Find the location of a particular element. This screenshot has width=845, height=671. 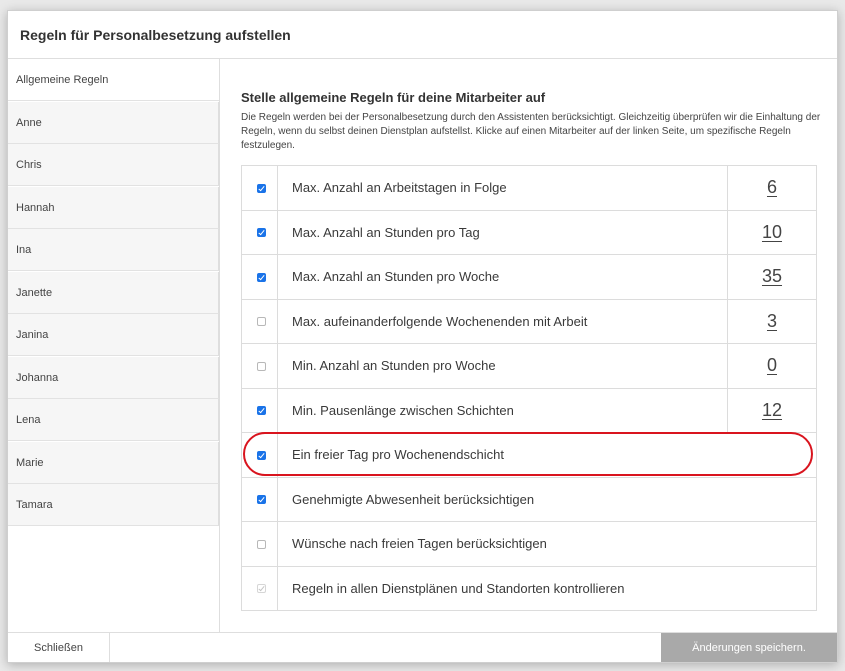

sidebar-item-lena: Lena is located at coordinates (113, 420).